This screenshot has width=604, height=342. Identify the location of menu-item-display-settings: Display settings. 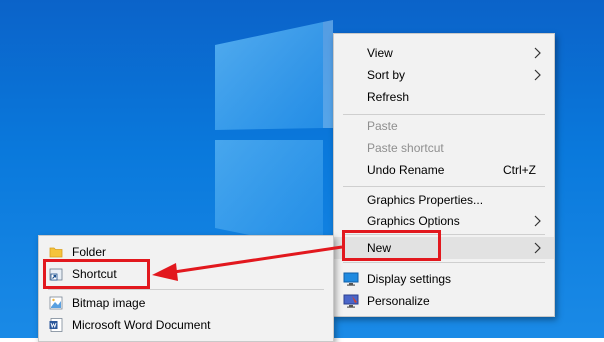
(444, 279).